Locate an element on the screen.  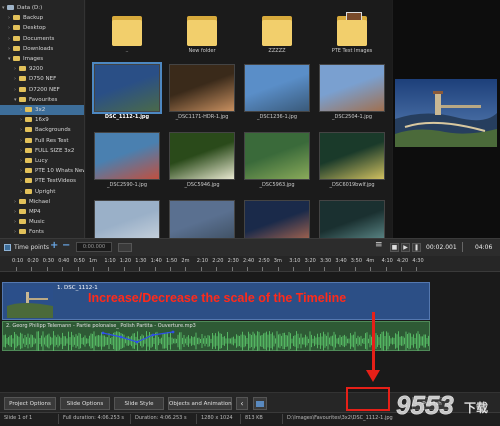
apply-time-button is located at coordinates (125, 247).